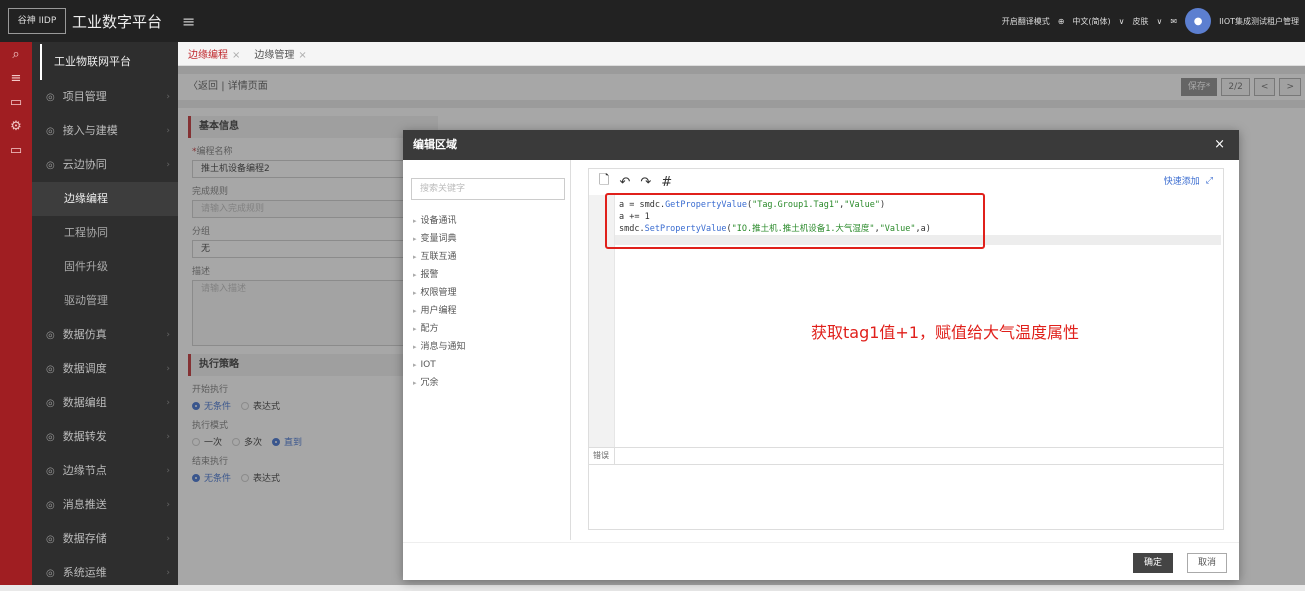 The image size is (1305, 591). What do you see at coordinates (105, 165) in the screenshot?
I see `sidebar-item: ◎ 云边协同 ›` at bounding box center [105, 165].